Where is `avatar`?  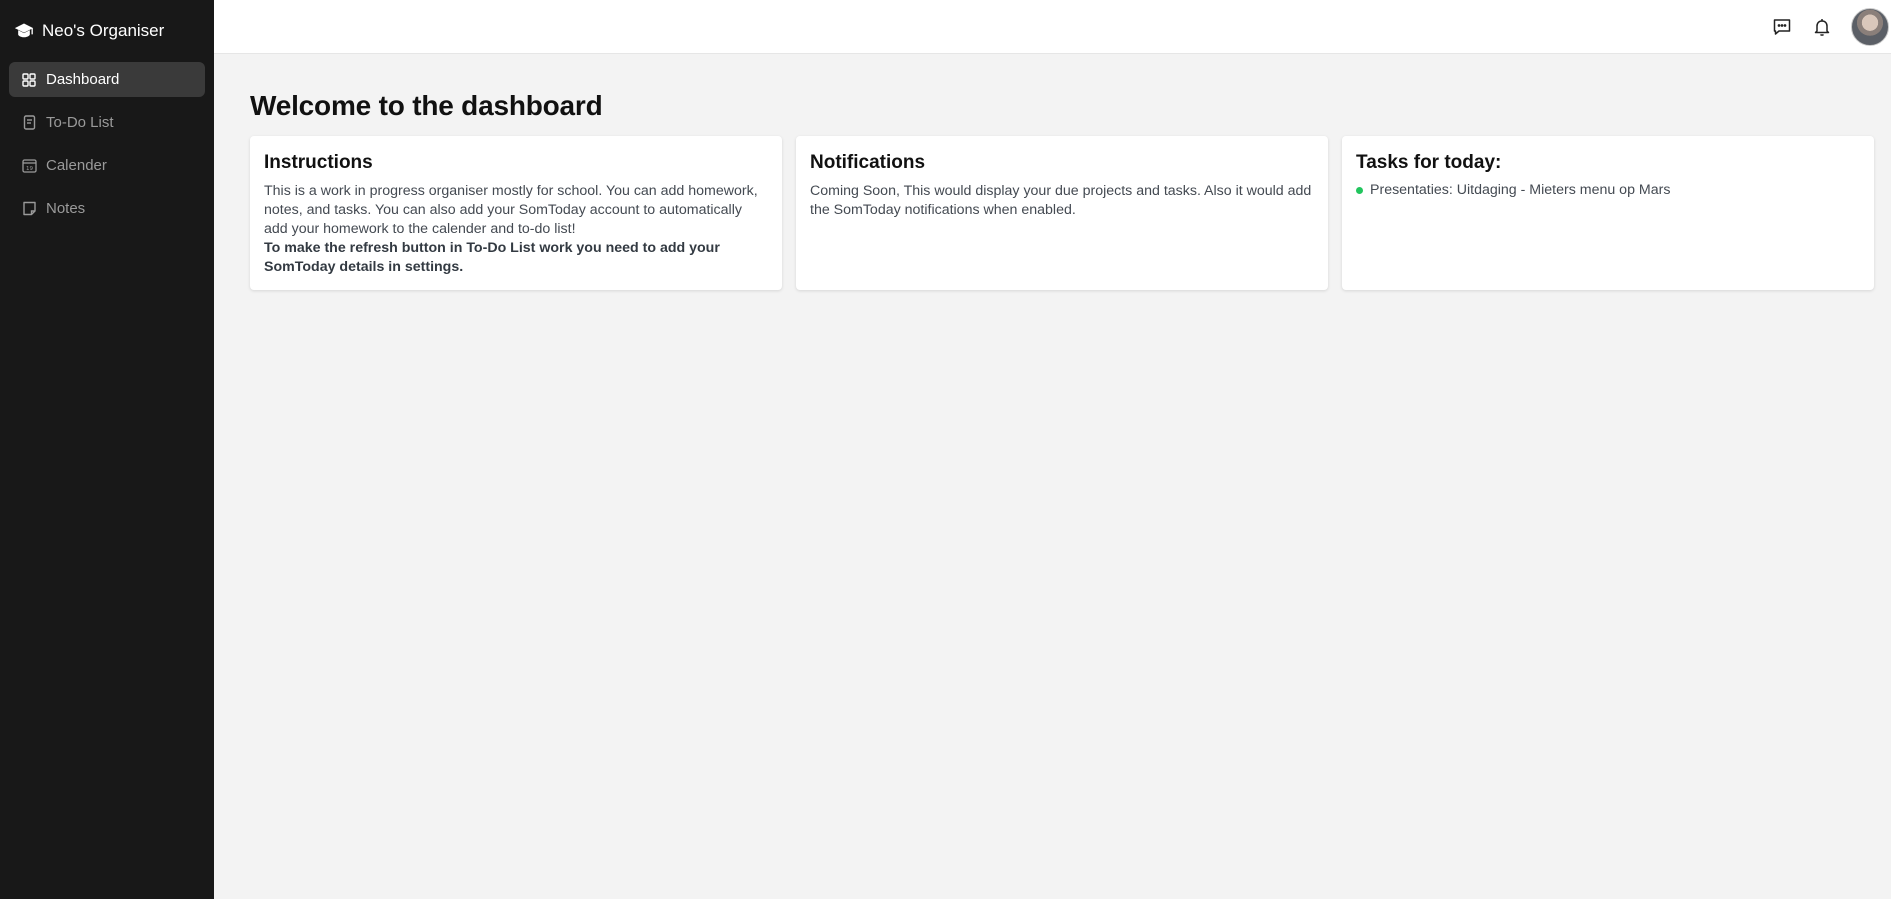 avatar is located at coordinates (1870, 26).